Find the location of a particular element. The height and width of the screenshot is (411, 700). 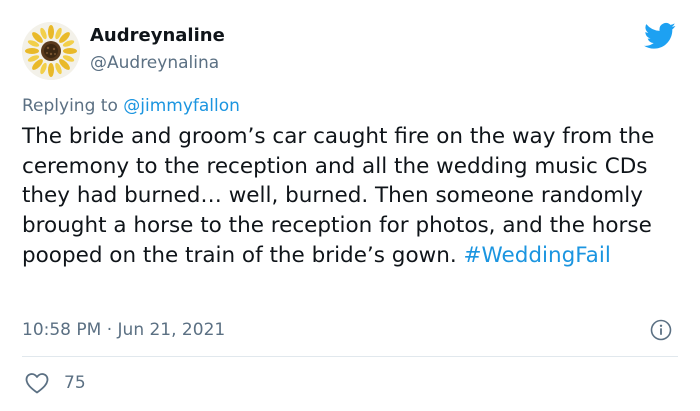

avatar is located at coordinates (51, 51).